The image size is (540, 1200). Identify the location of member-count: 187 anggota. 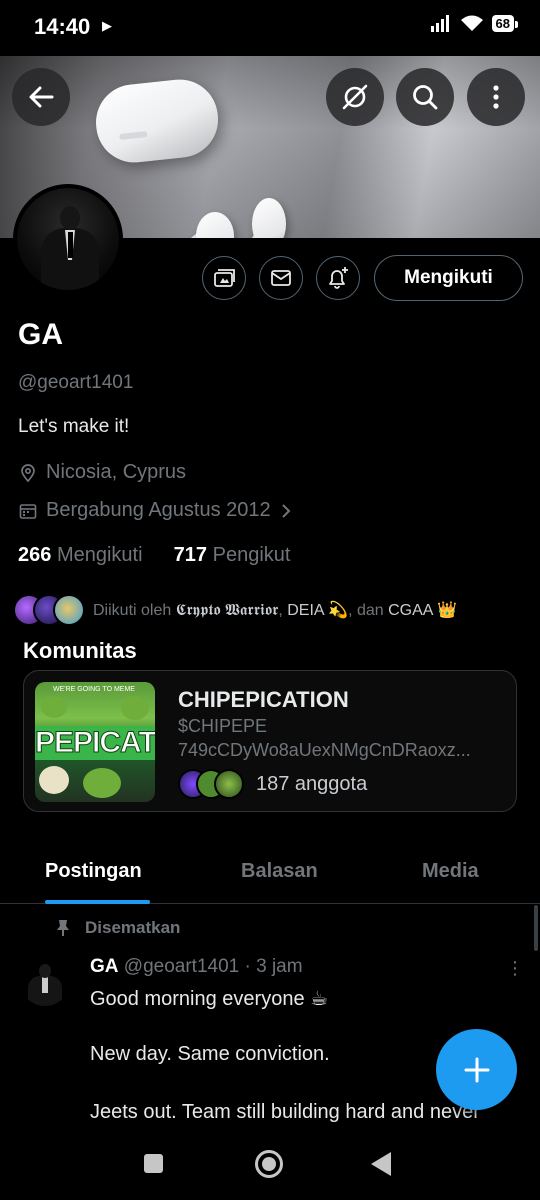
(312, 783).